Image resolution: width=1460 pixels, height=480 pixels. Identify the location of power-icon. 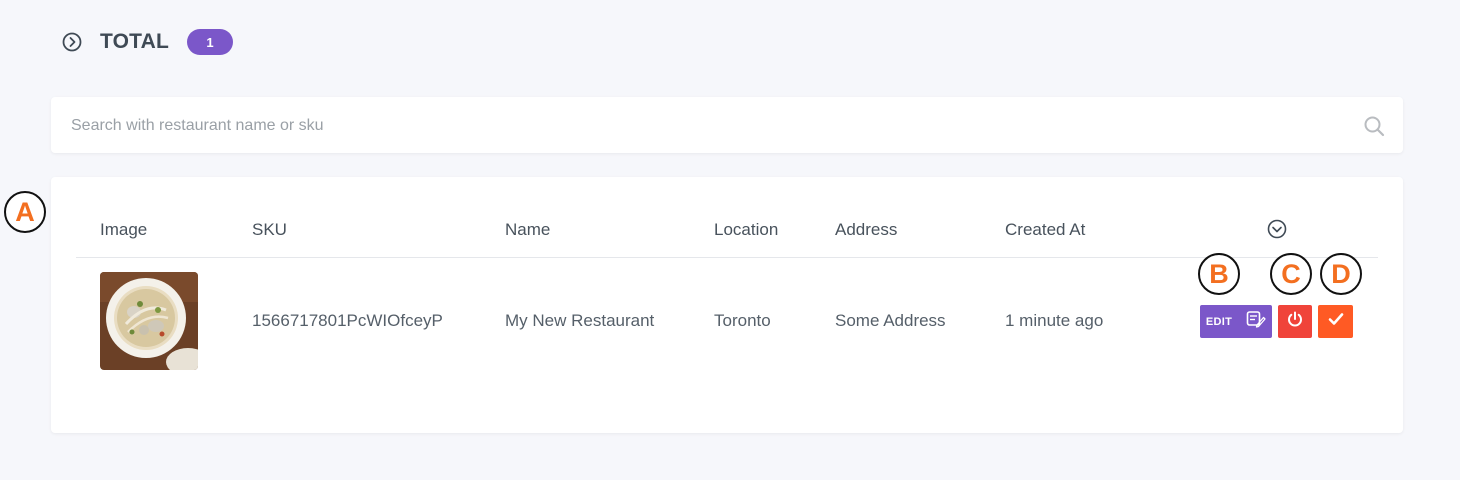
(1295, 321).